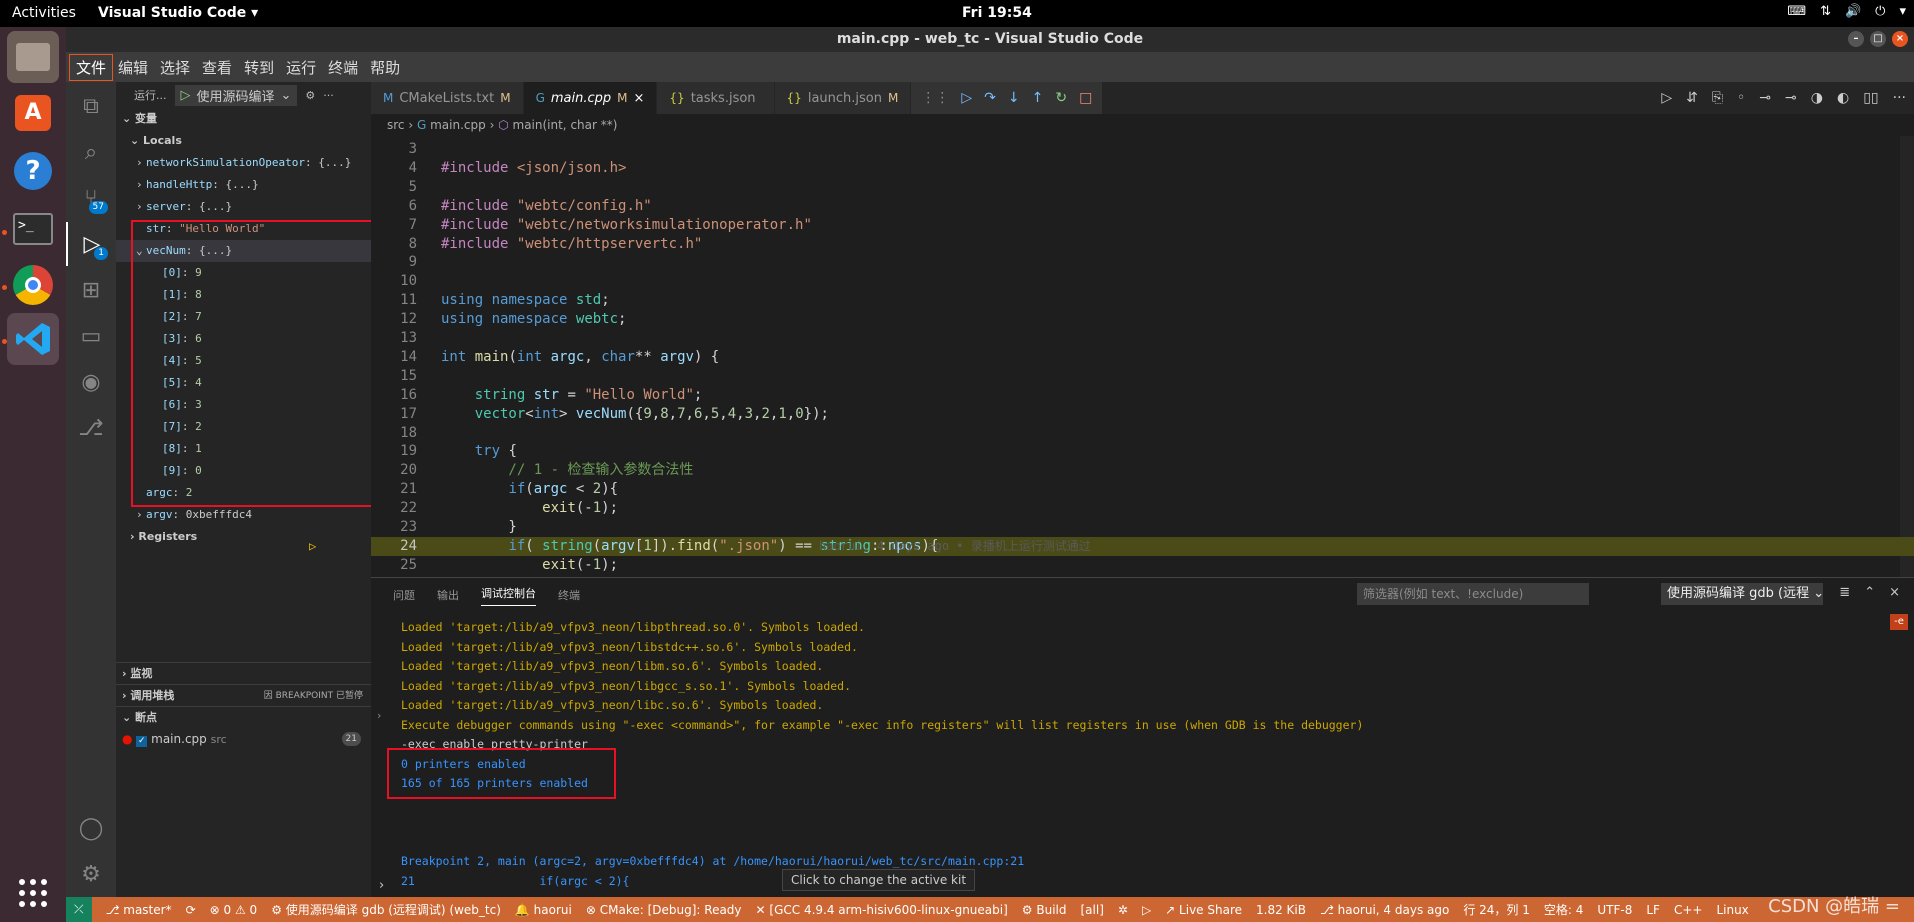  What do you see at coordinates (1894, 592) in the screenshot?
I see `close-panel-icon: ×` at bounding box center [1894, 592].